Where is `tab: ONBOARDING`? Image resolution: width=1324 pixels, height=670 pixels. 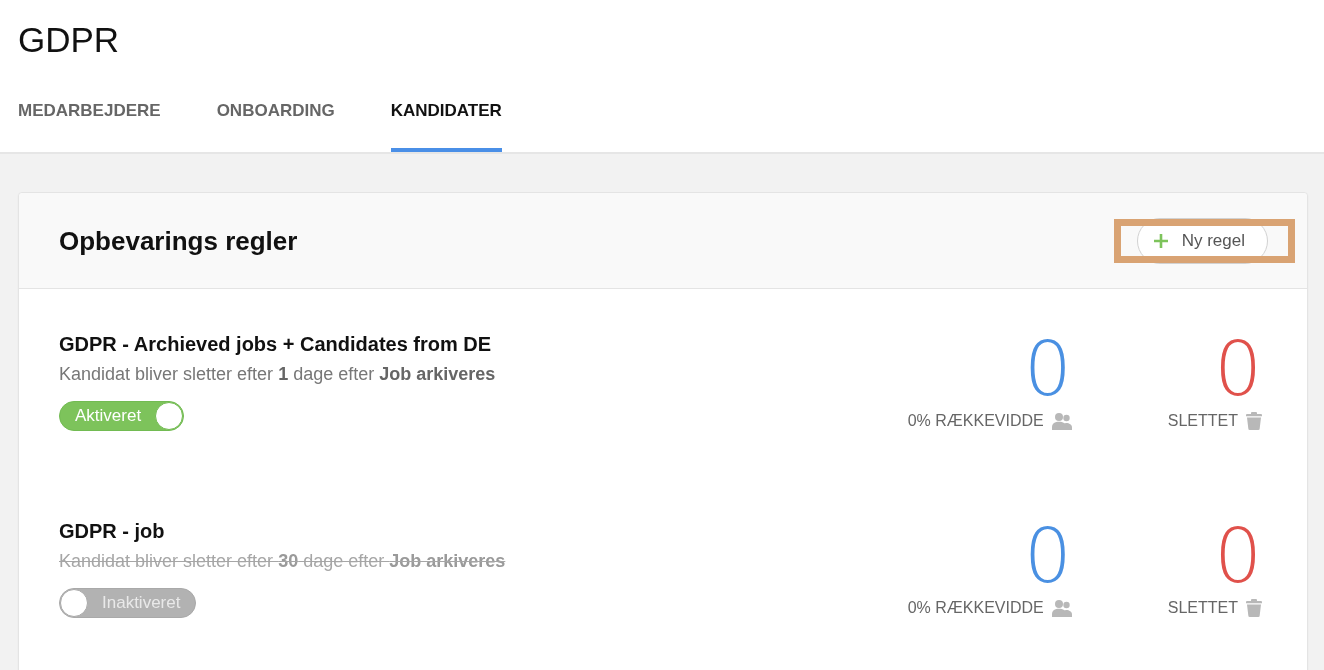 tab: ONBOARDING is located at coordinates (275, 107).